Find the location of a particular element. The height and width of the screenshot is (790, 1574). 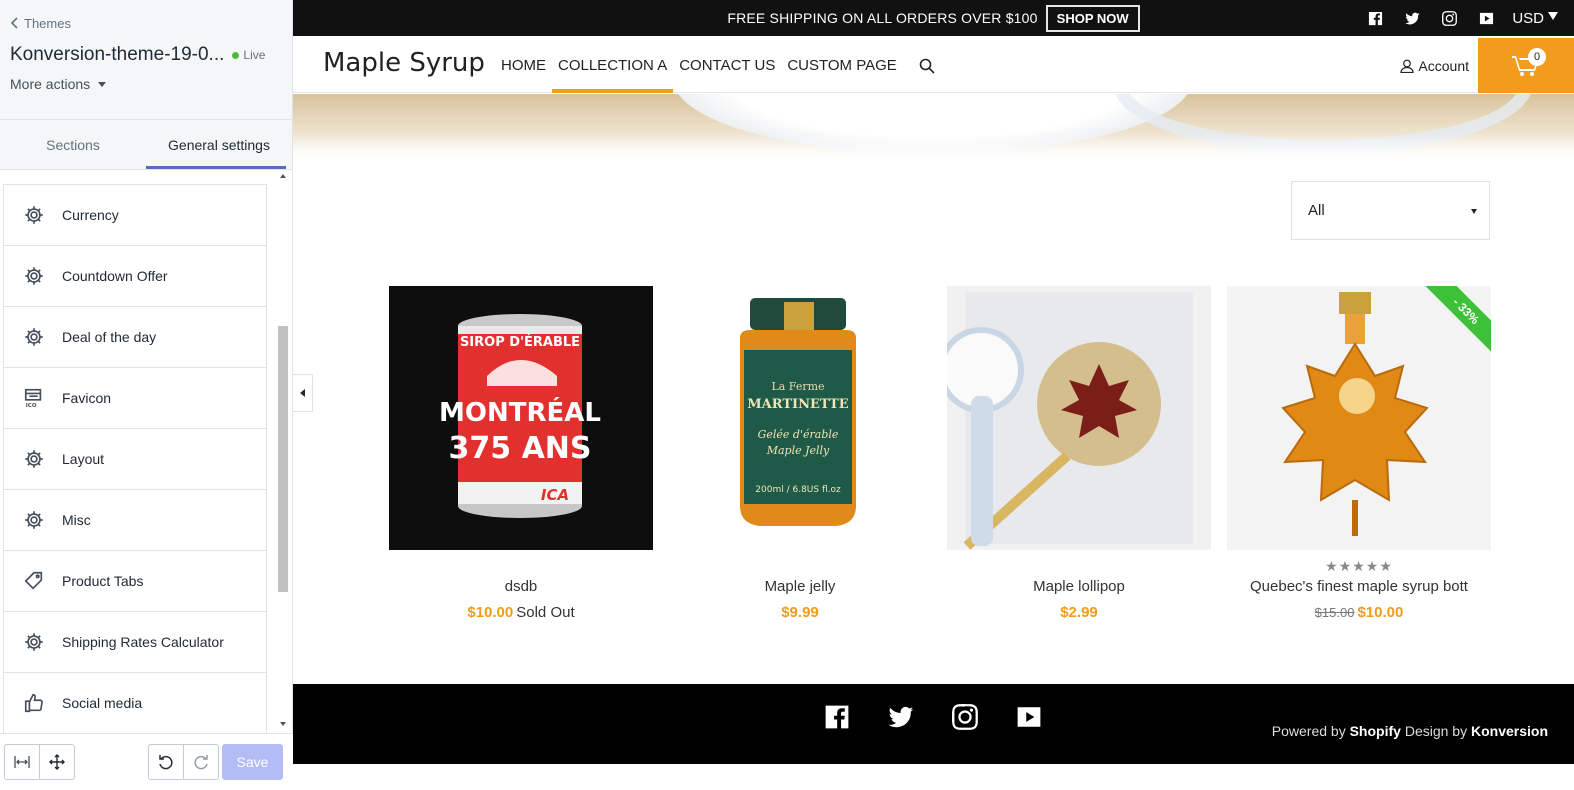

design-by-label: Design by is located at coordinates (1436, 731).